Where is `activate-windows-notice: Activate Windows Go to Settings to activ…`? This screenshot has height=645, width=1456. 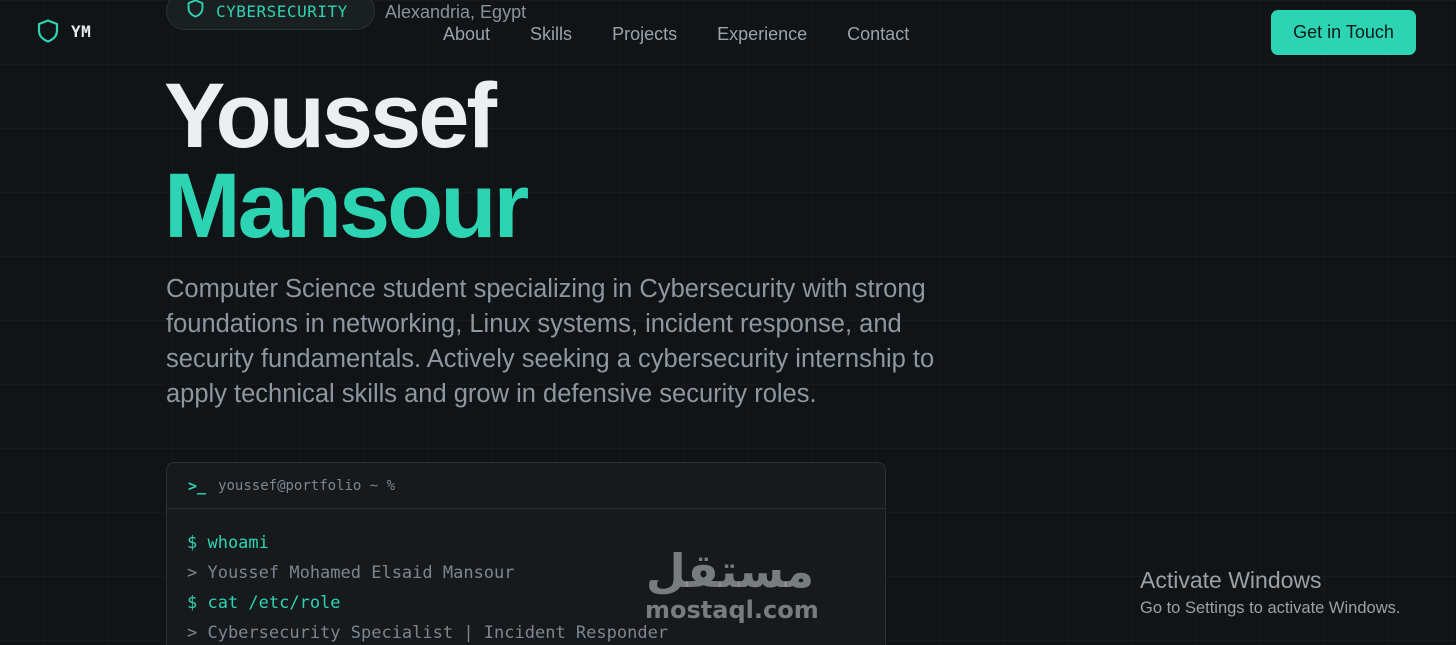
activate-windows-notice: Activate Windows Go to Settings to activ… is located at coordinates (1270, 594).